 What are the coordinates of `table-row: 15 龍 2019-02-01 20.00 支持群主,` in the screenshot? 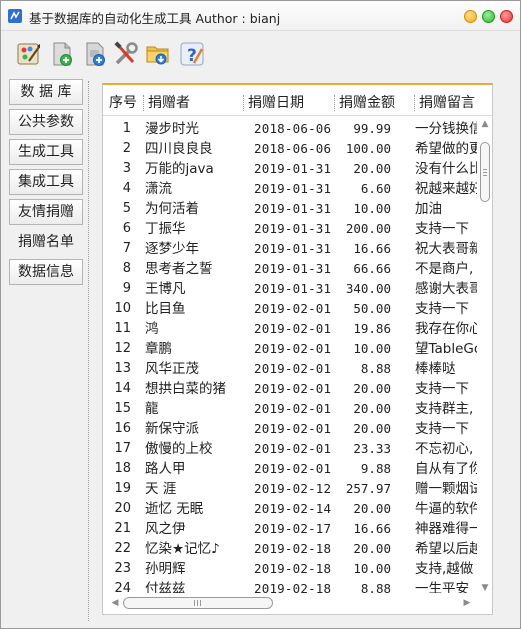 It's located at (290, 409).